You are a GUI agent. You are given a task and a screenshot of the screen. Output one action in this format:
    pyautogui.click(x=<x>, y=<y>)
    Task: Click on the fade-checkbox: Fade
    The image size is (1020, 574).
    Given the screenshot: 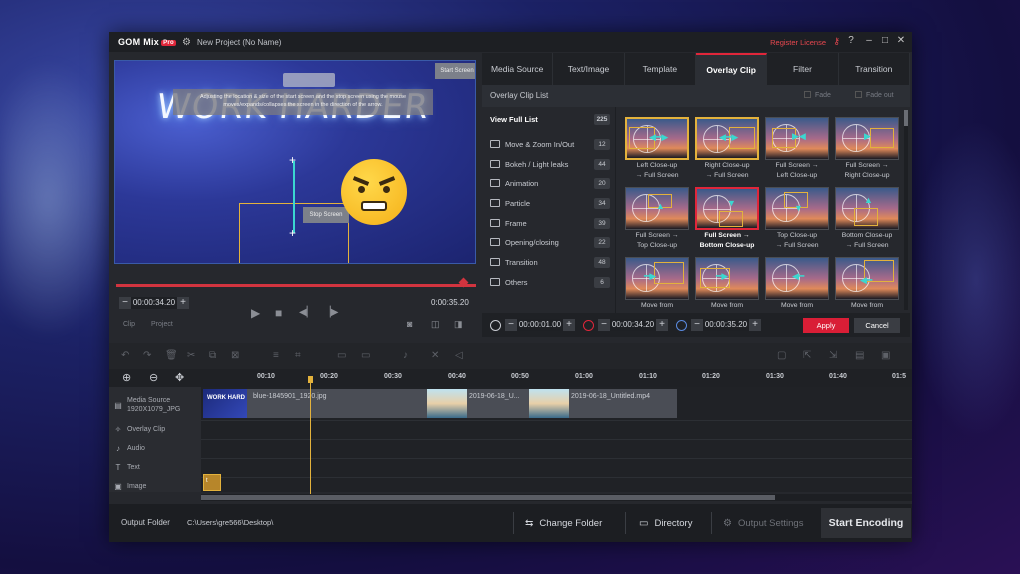 What is the action you would take?
    pyautogui.click(x=817, y=95)
    